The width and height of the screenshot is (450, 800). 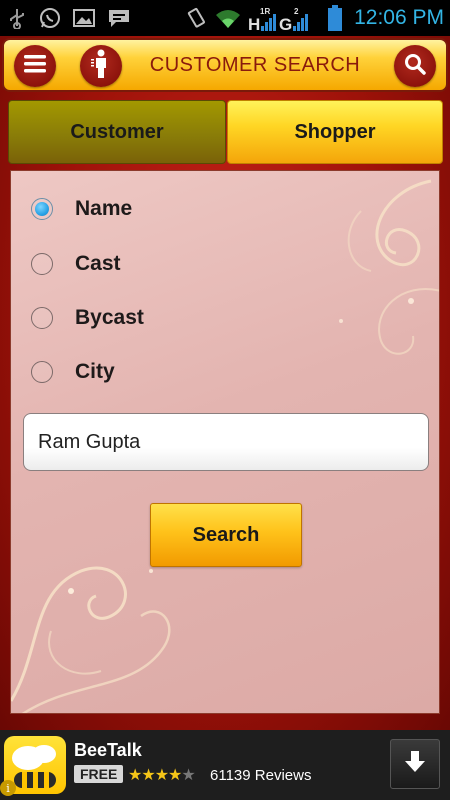 I want to click on person-icon, so click(x=101, y=66).